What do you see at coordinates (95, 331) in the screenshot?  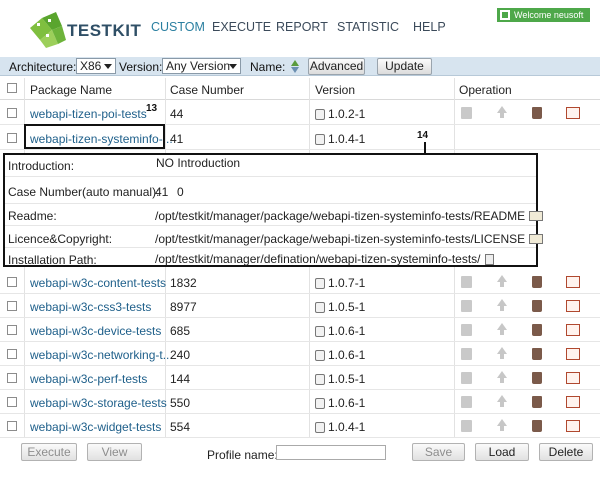 I see `package-name-link: webapi-w3c-device-tests` at bounding box center [95, 331].